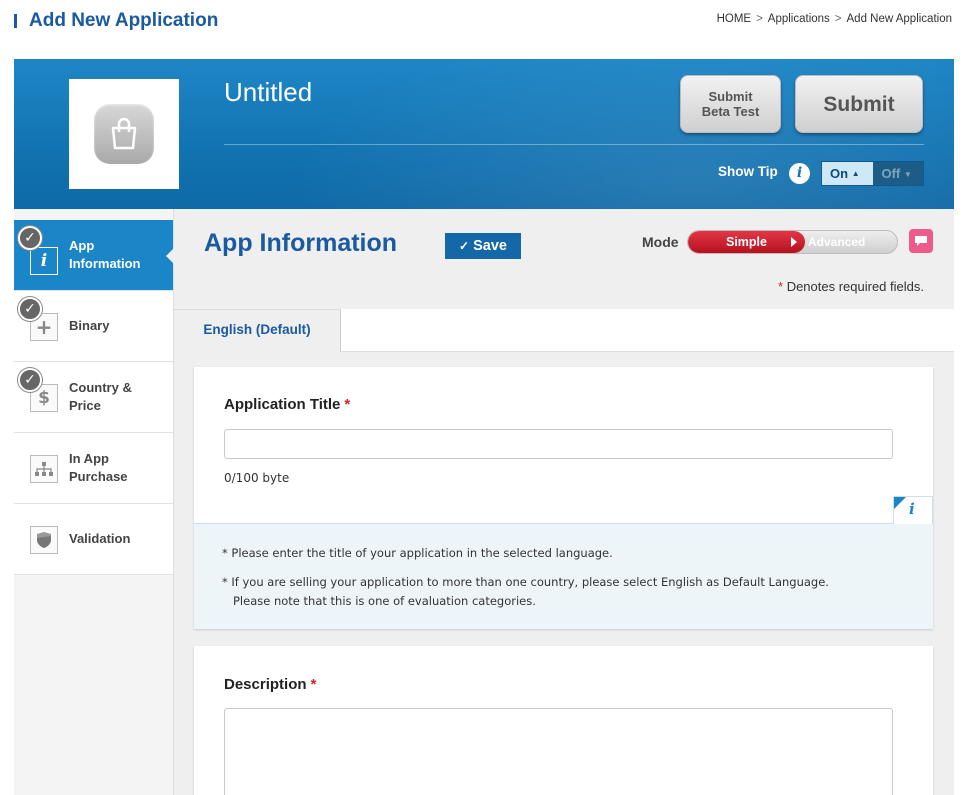 This screenshot has height=795, width=966. I want to click on application-title-label: Application Title *, so click(287, 404).